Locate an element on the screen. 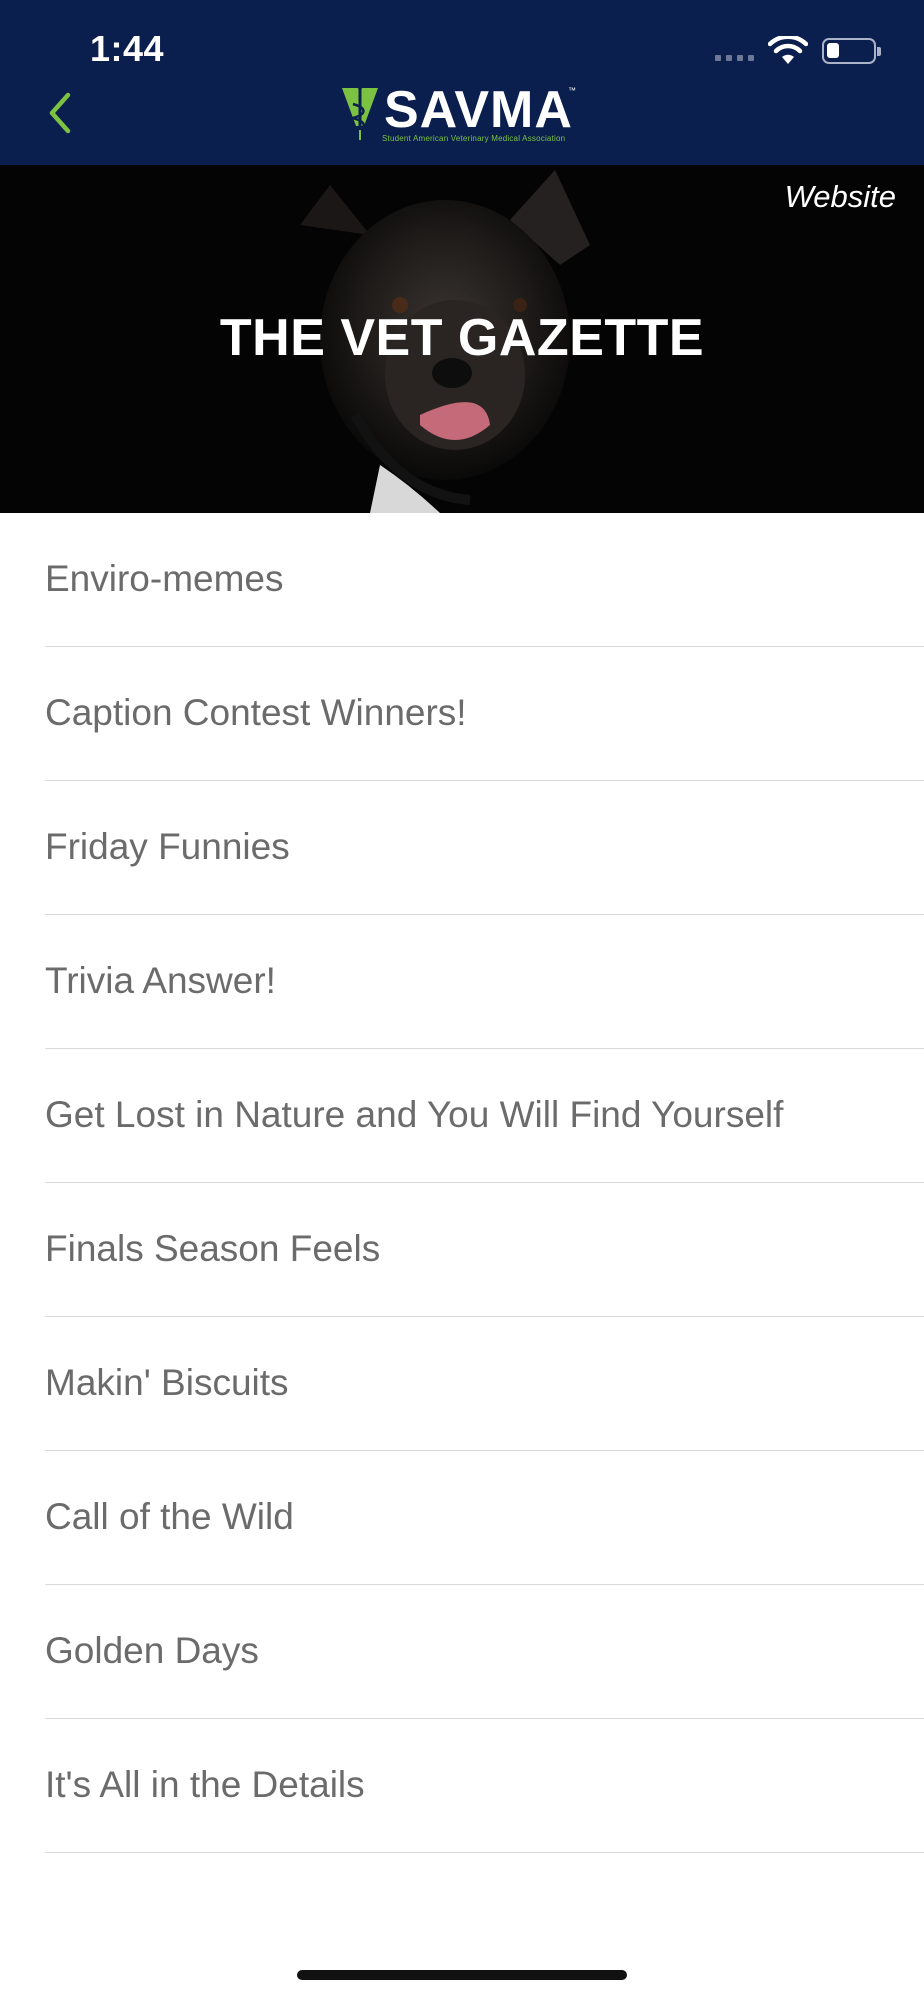 The image size is (924, 2000). battery-icon is located at coordinates (851, 51).